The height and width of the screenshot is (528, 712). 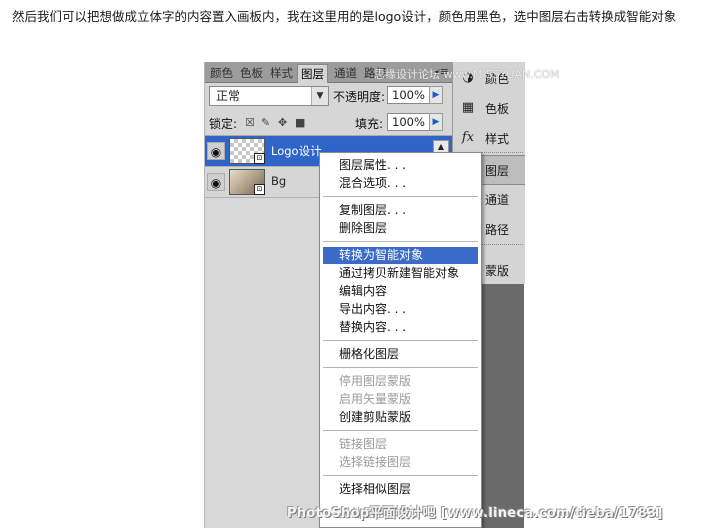 I want to click on menu-item-edit-contents: 编辑内容, so click(x=400, y=291).